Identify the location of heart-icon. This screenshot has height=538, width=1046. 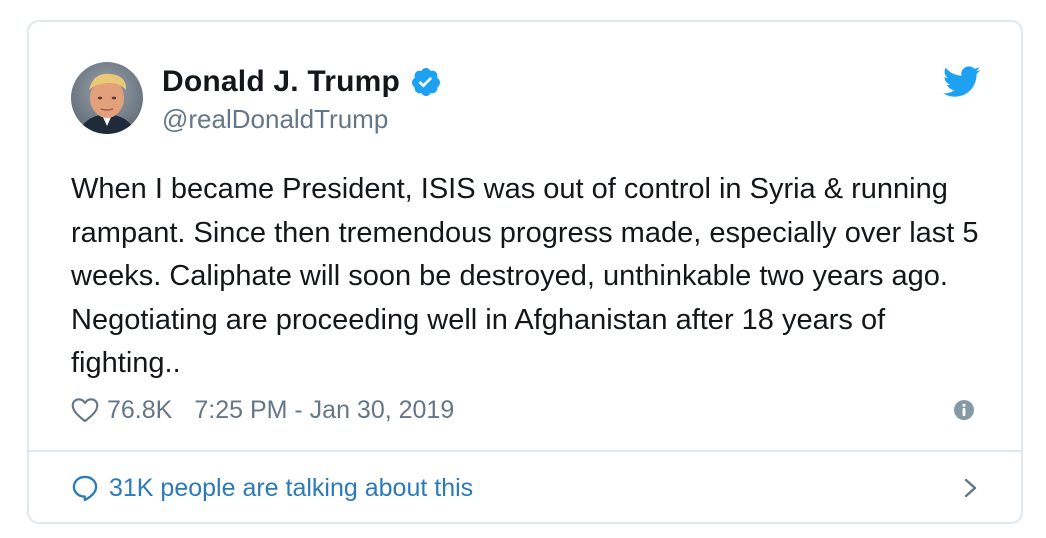
(85, 410).